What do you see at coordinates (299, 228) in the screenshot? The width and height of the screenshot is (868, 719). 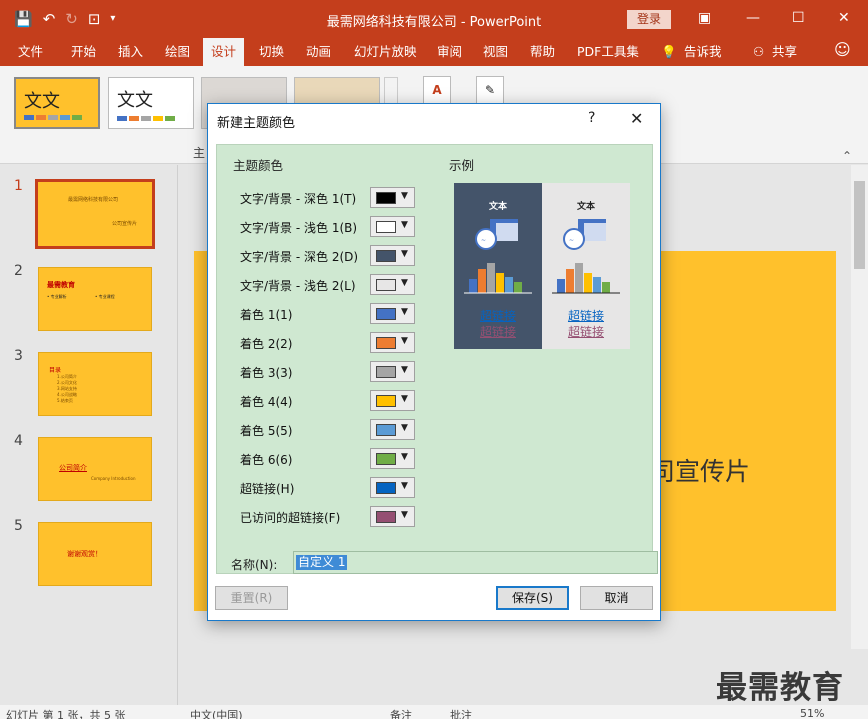 I see `color-row-label: 文字/背景 - 浅色 1(B)` at bounding box center [299, 228].